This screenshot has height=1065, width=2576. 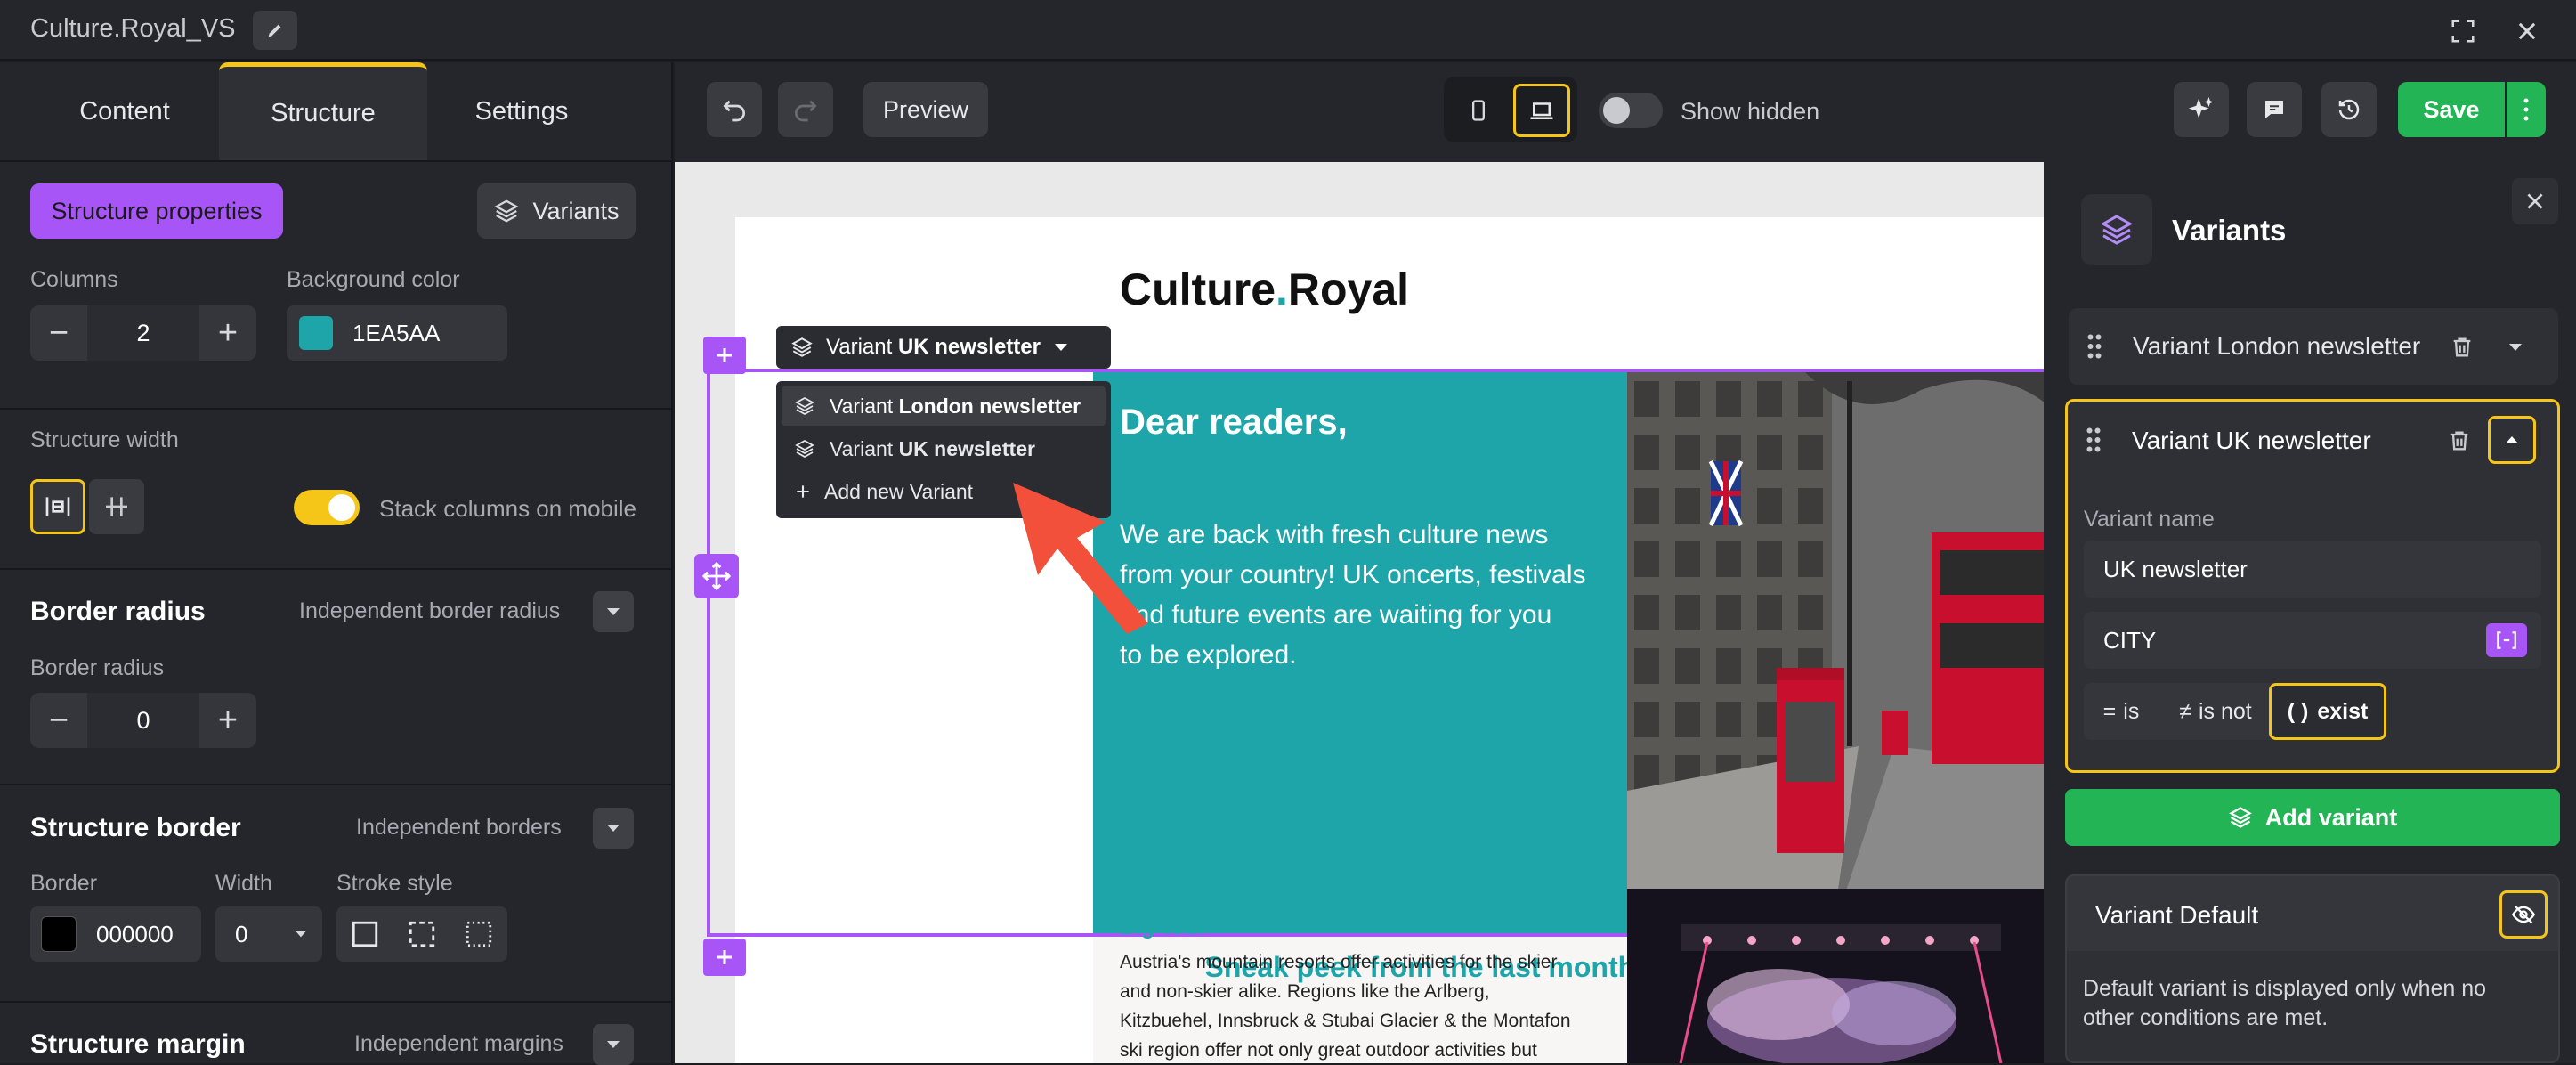 I want to click on border-color-field: 000000, so click(x=115, y=934).